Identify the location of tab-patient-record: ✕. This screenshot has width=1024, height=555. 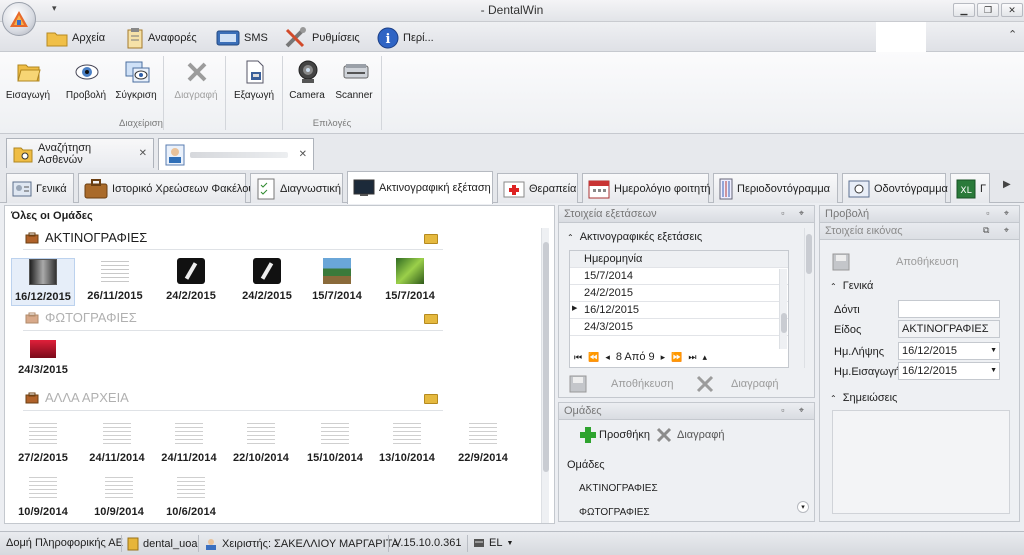
(236, 154).